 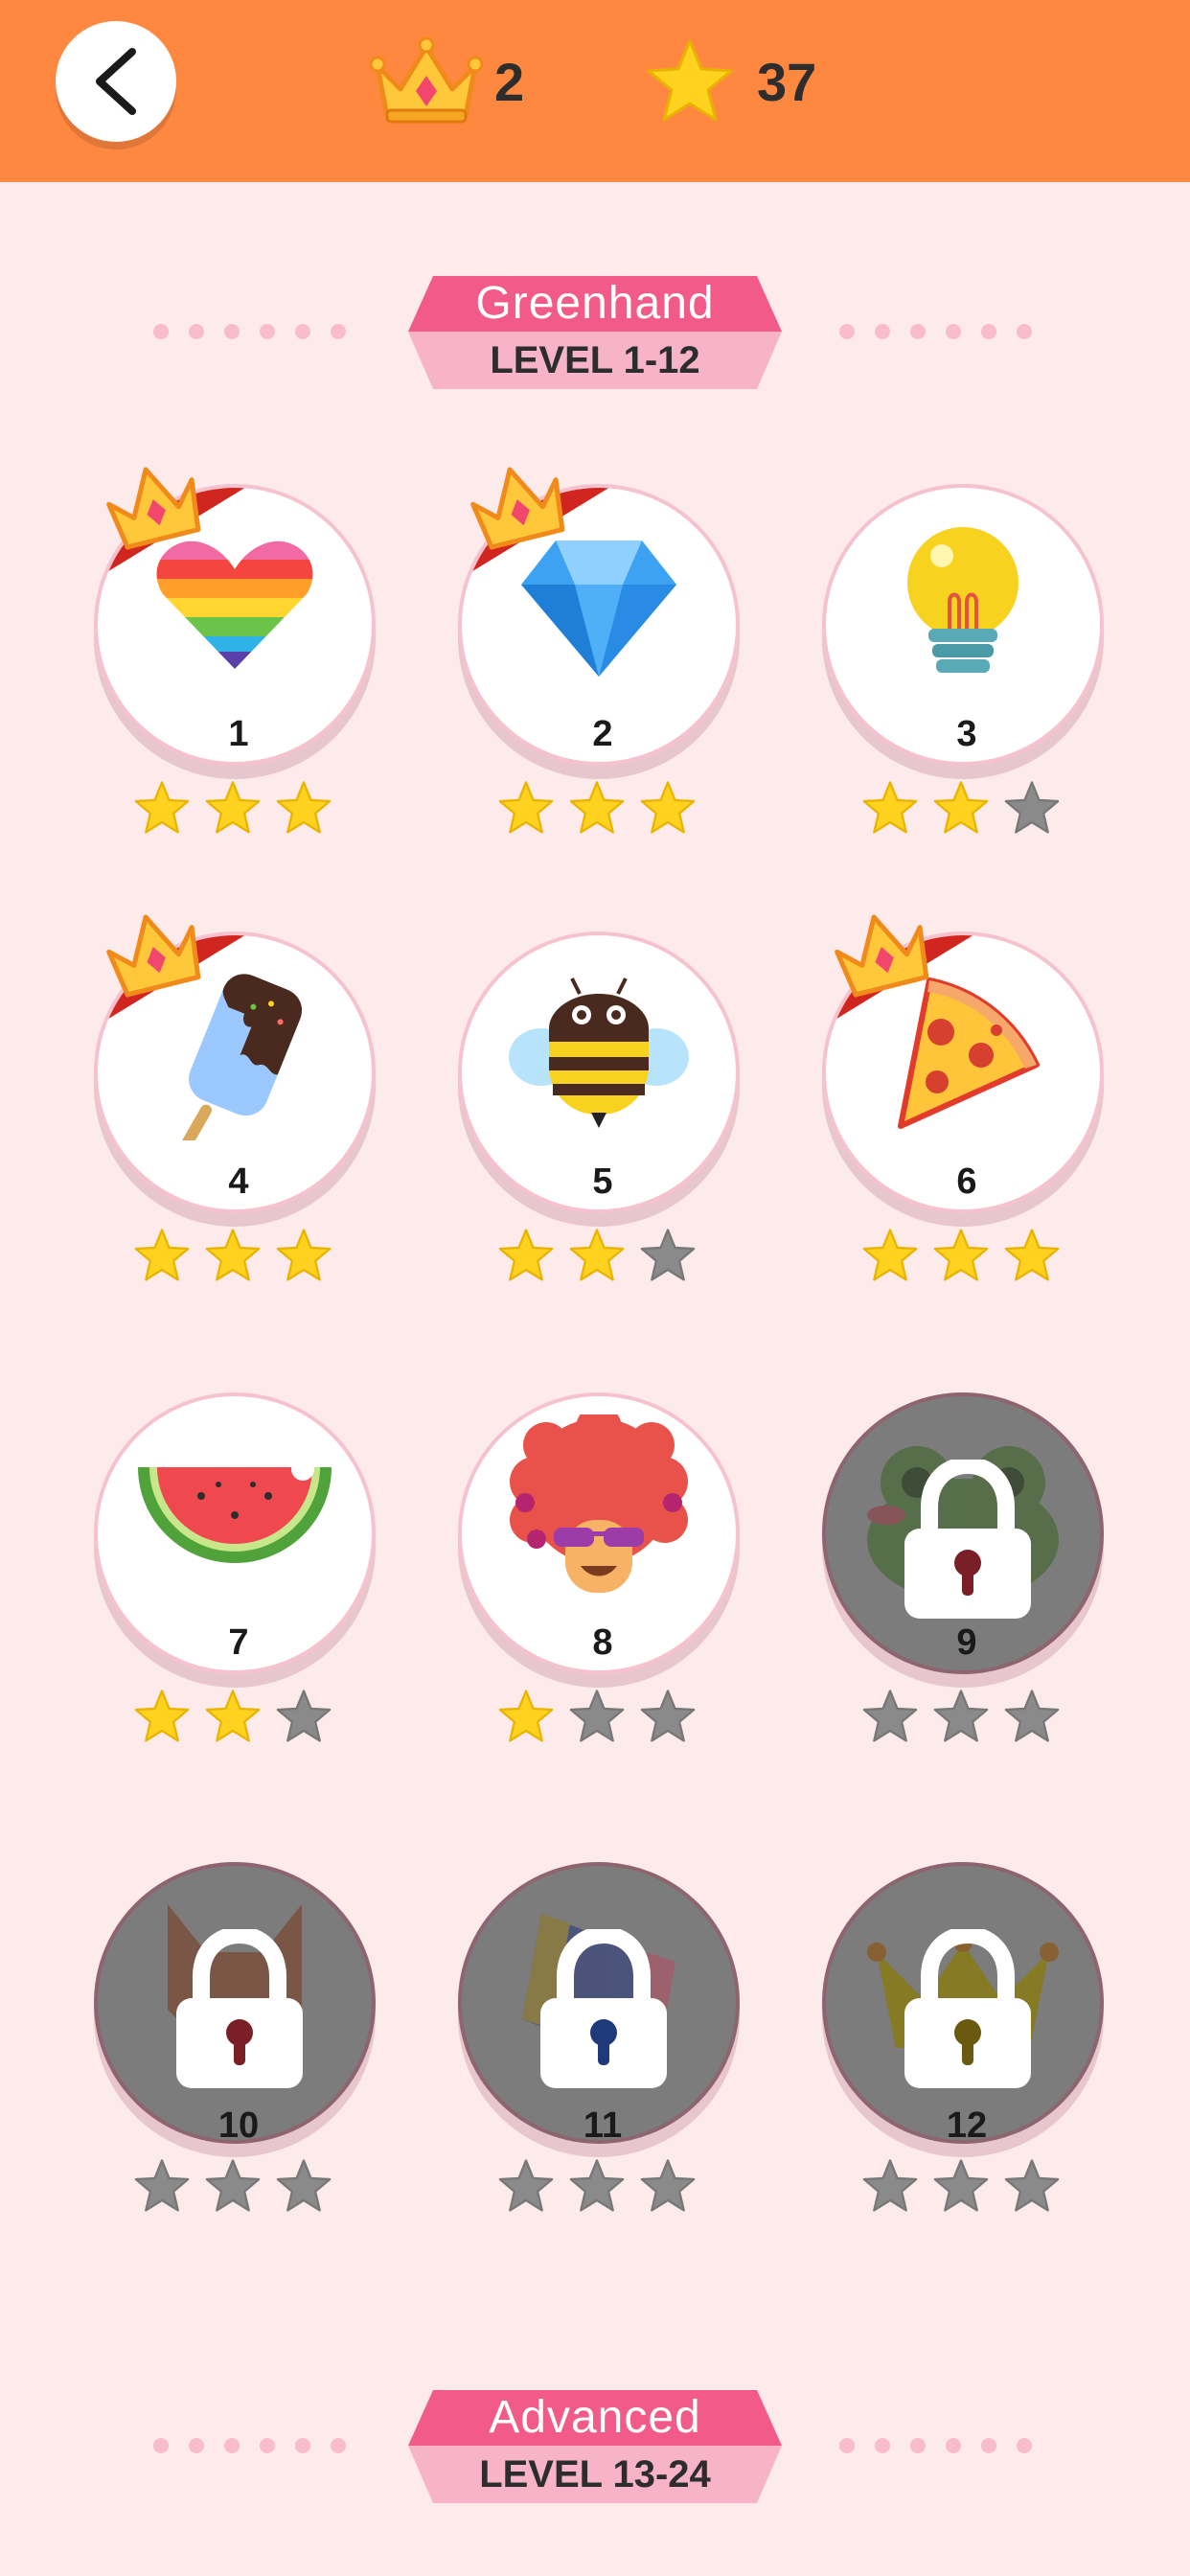 I want to click on level-number: 2, so click(x=603, y=734).